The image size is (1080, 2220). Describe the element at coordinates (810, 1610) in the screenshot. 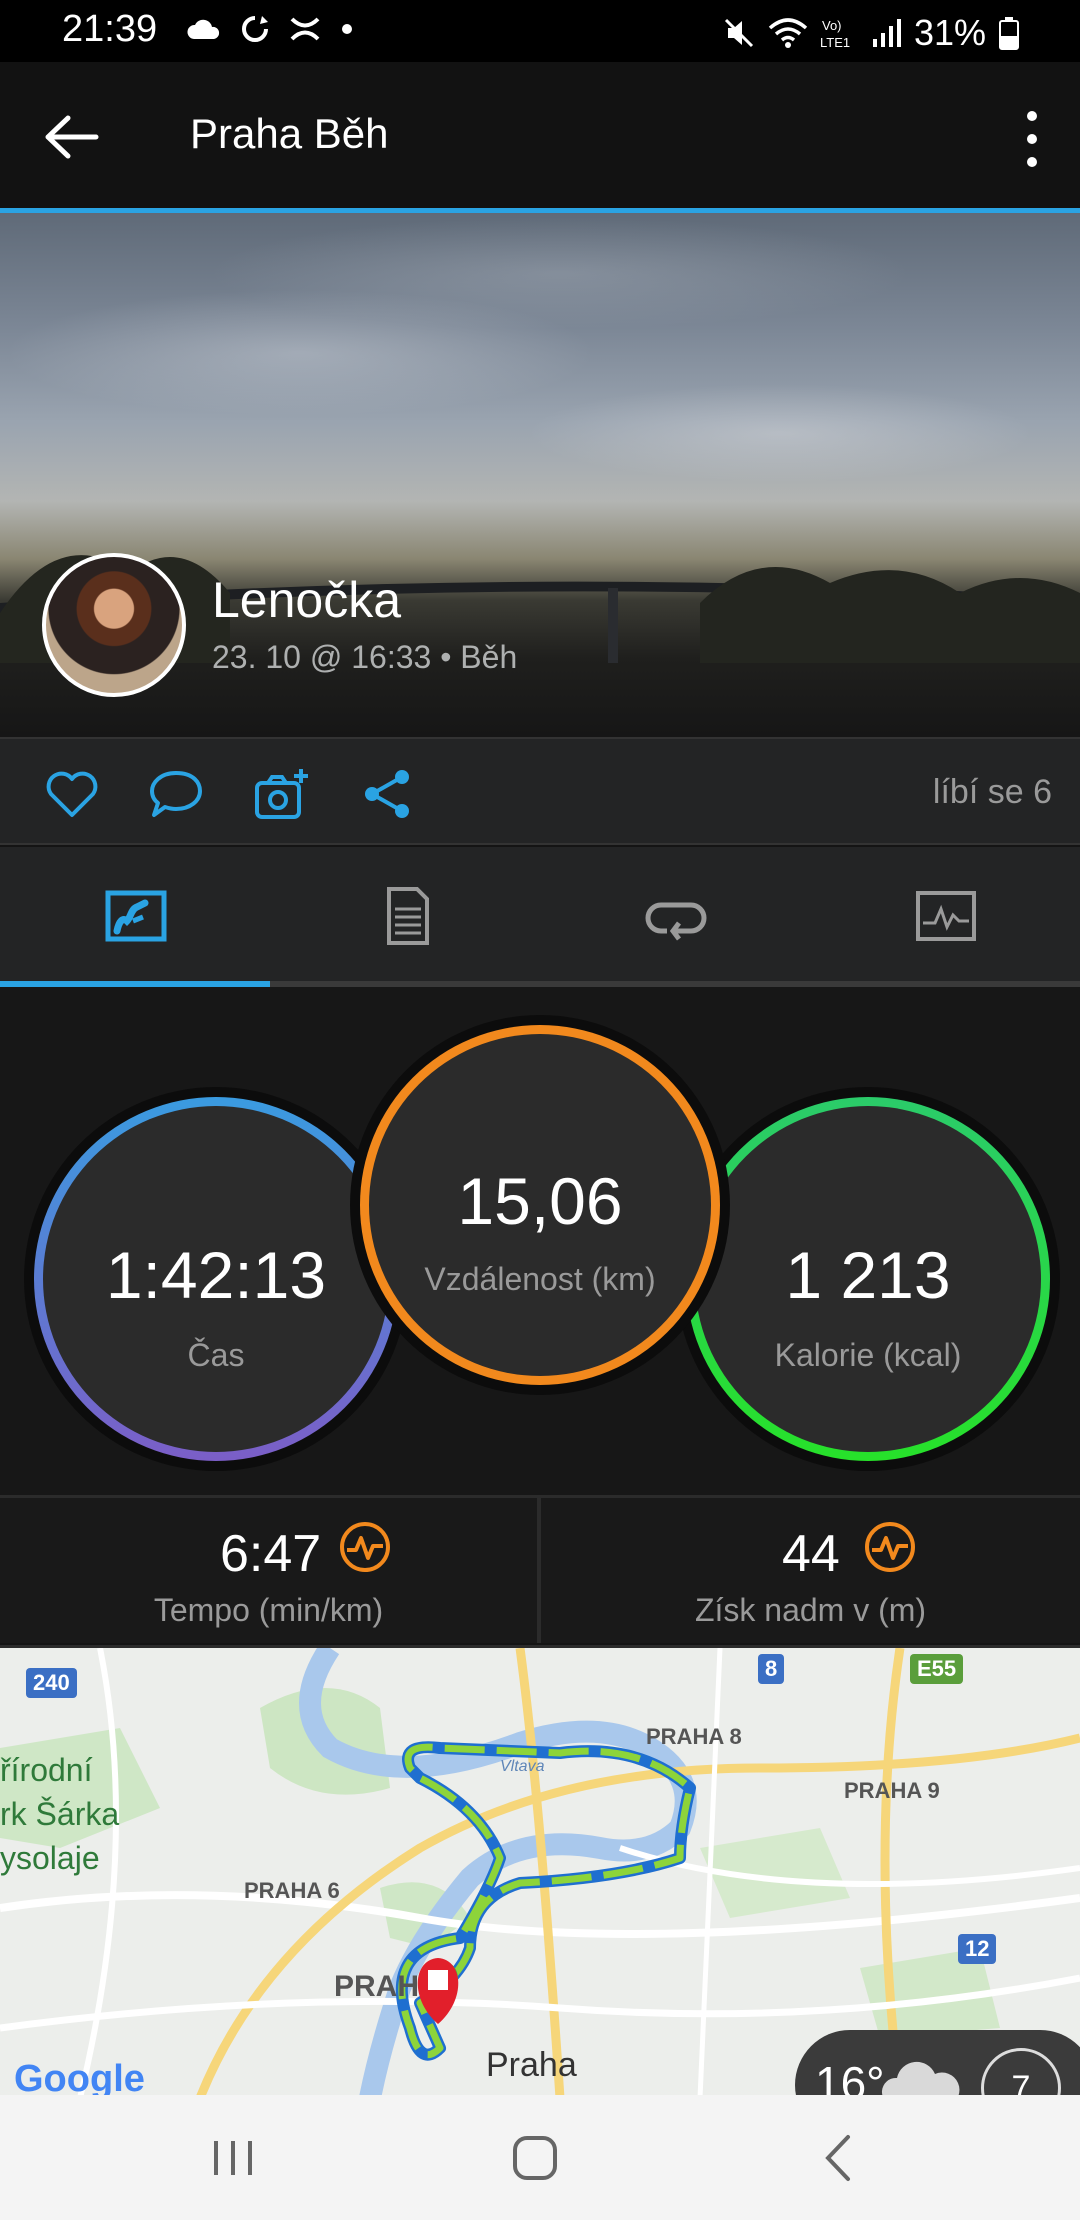

I see `elevation-label: Získ nadm v (m)` at that location.